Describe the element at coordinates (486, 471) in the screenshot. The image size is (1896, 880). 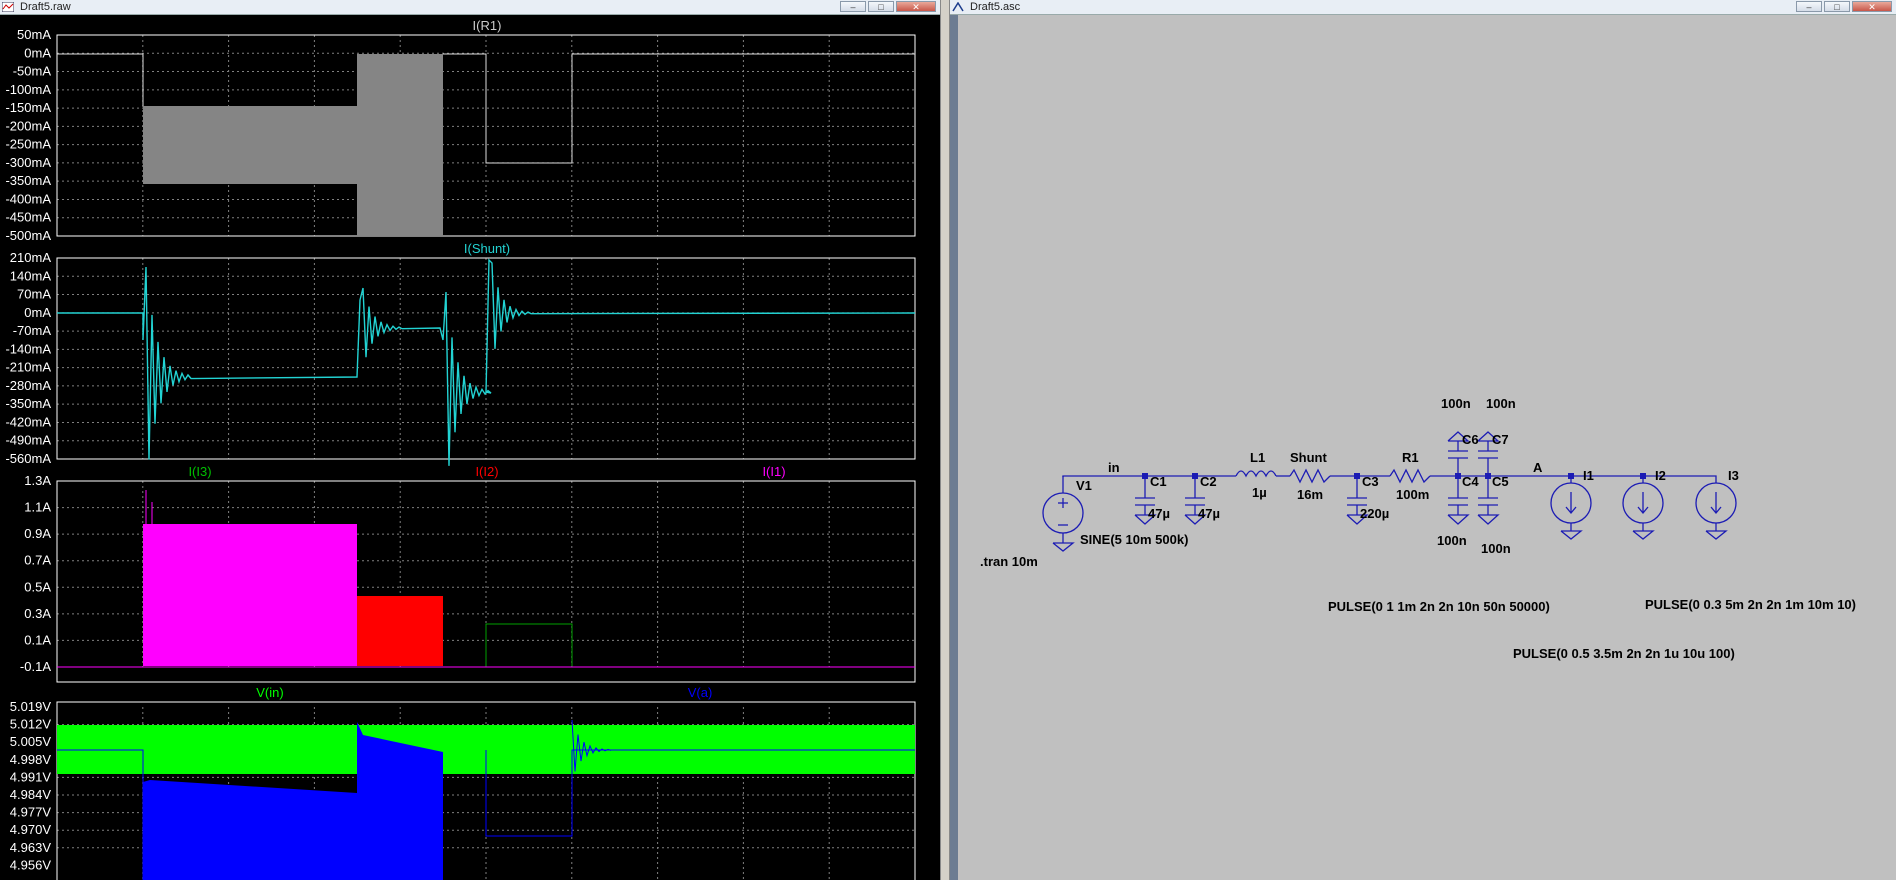
I see `trace-label-i-i2: I(I2)` at that location.